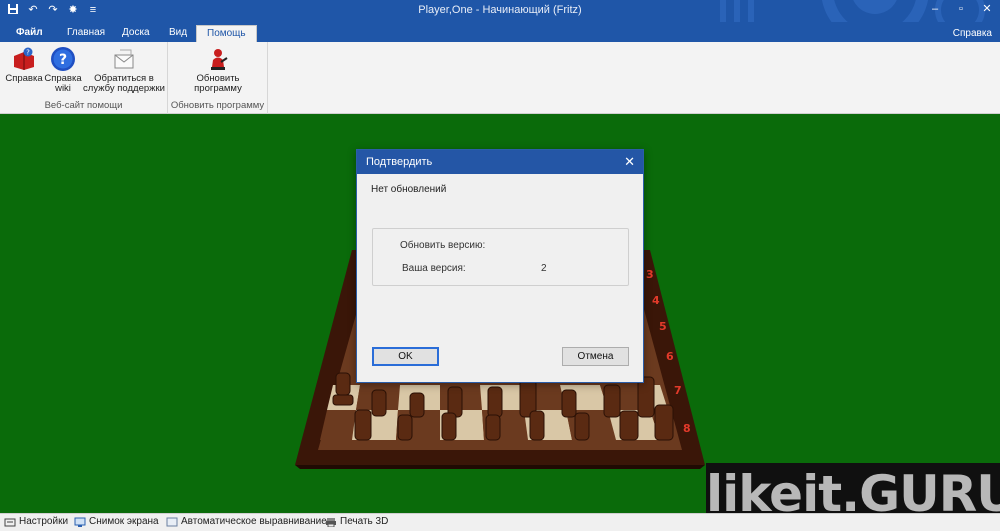  I want to click on rank-label-3: 3, so click(650, 274).